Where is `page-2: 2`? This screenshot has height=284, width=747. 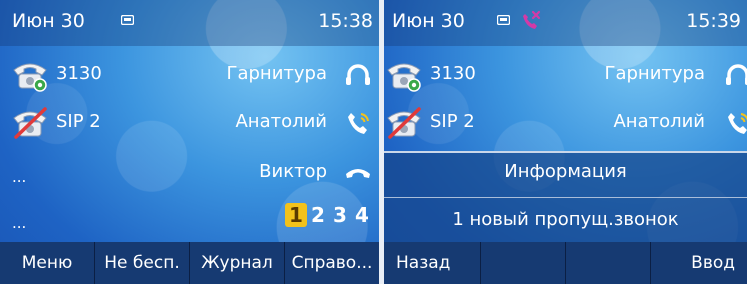
page-2: 2 is located at coordinates (318, 215).